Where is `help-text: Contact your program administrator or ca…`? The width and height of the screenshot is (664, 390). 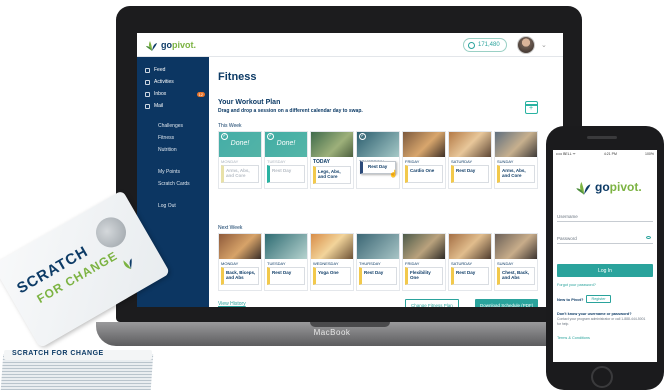
help-text: Contact your program administrator or ca… is located at coordinates (601, 321).